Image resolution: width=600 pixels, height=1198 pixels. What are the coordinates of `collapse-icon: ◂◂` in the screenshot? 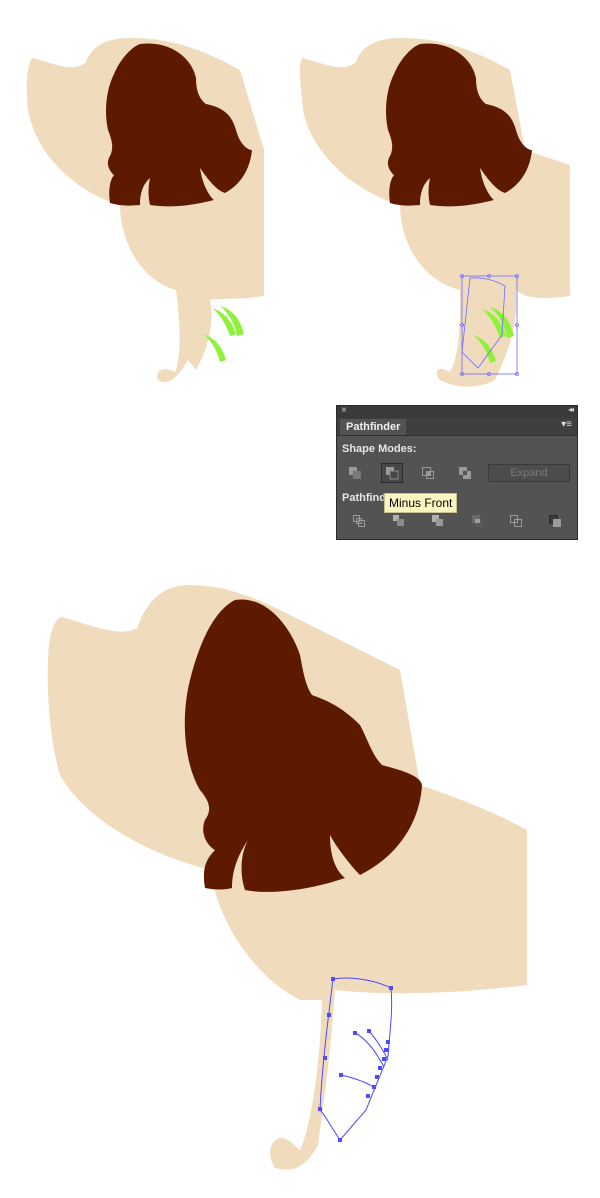 It's located at (571, 409).